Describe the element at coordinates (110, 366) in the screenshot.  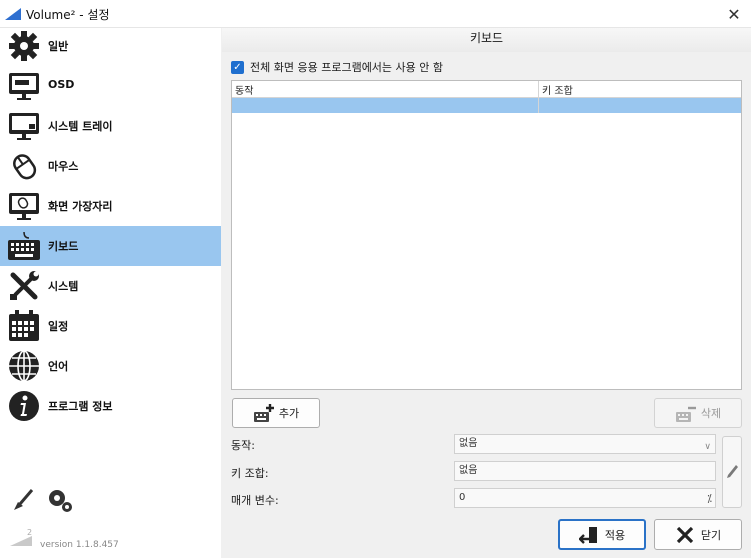
I see `sidebar-item-language: 언어` at that location.